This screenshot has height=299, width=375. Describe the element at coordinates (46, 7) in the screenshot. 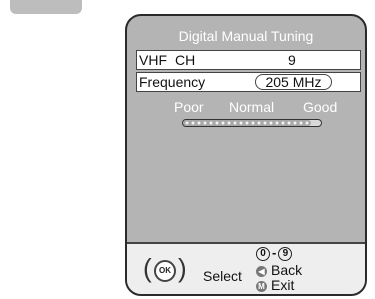

I see `corner-tab` at that location.